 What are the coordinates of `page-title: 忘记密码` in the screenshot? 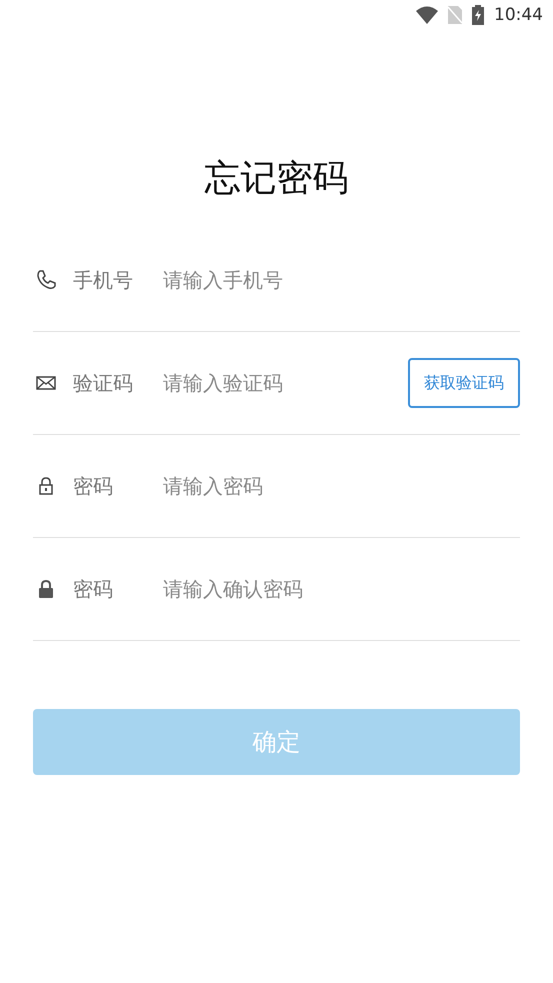 It's located at (277, 179).